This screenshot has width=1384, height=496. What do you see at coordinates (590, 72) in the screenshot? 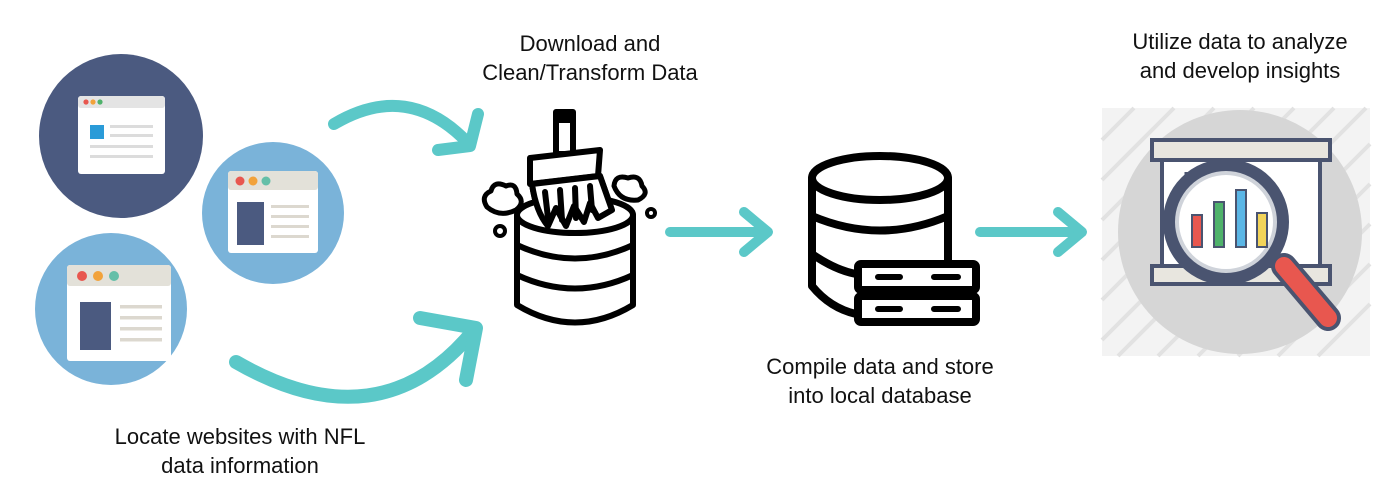
I see `step-clean-line2: Clean/Transform Data` at bounding box center [590, 72].